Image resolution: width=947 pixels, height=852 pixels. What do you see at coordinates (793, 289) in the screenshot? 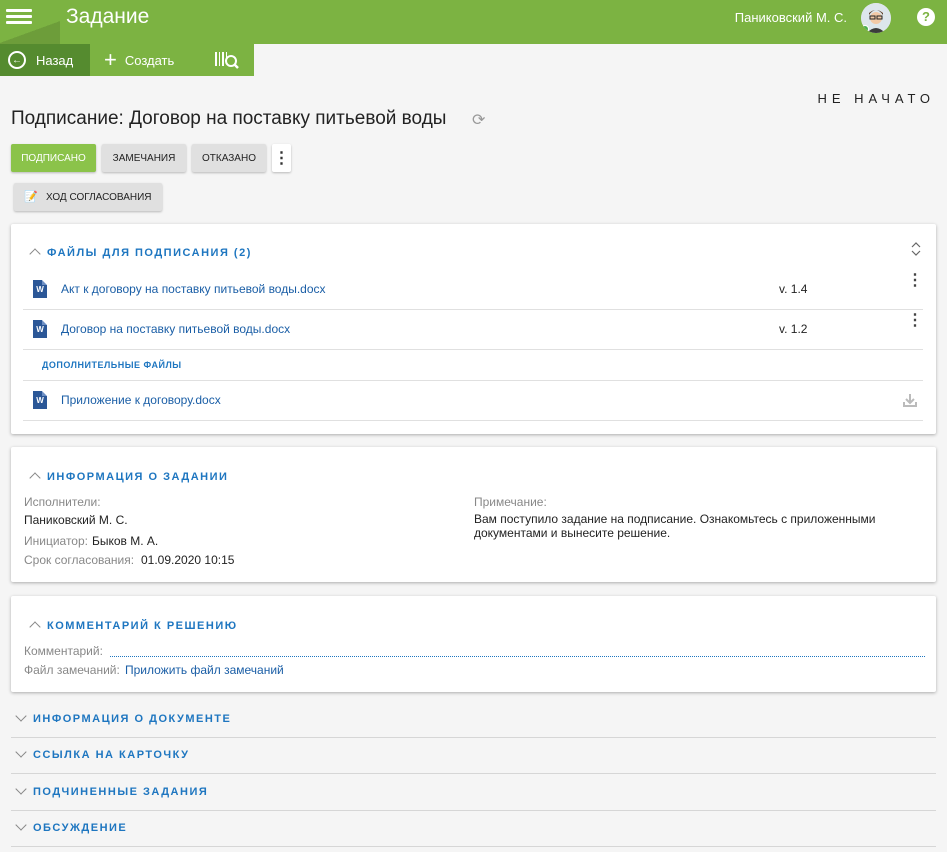
I see `file-version: v. 1.4` at bounding box center [793, 289].